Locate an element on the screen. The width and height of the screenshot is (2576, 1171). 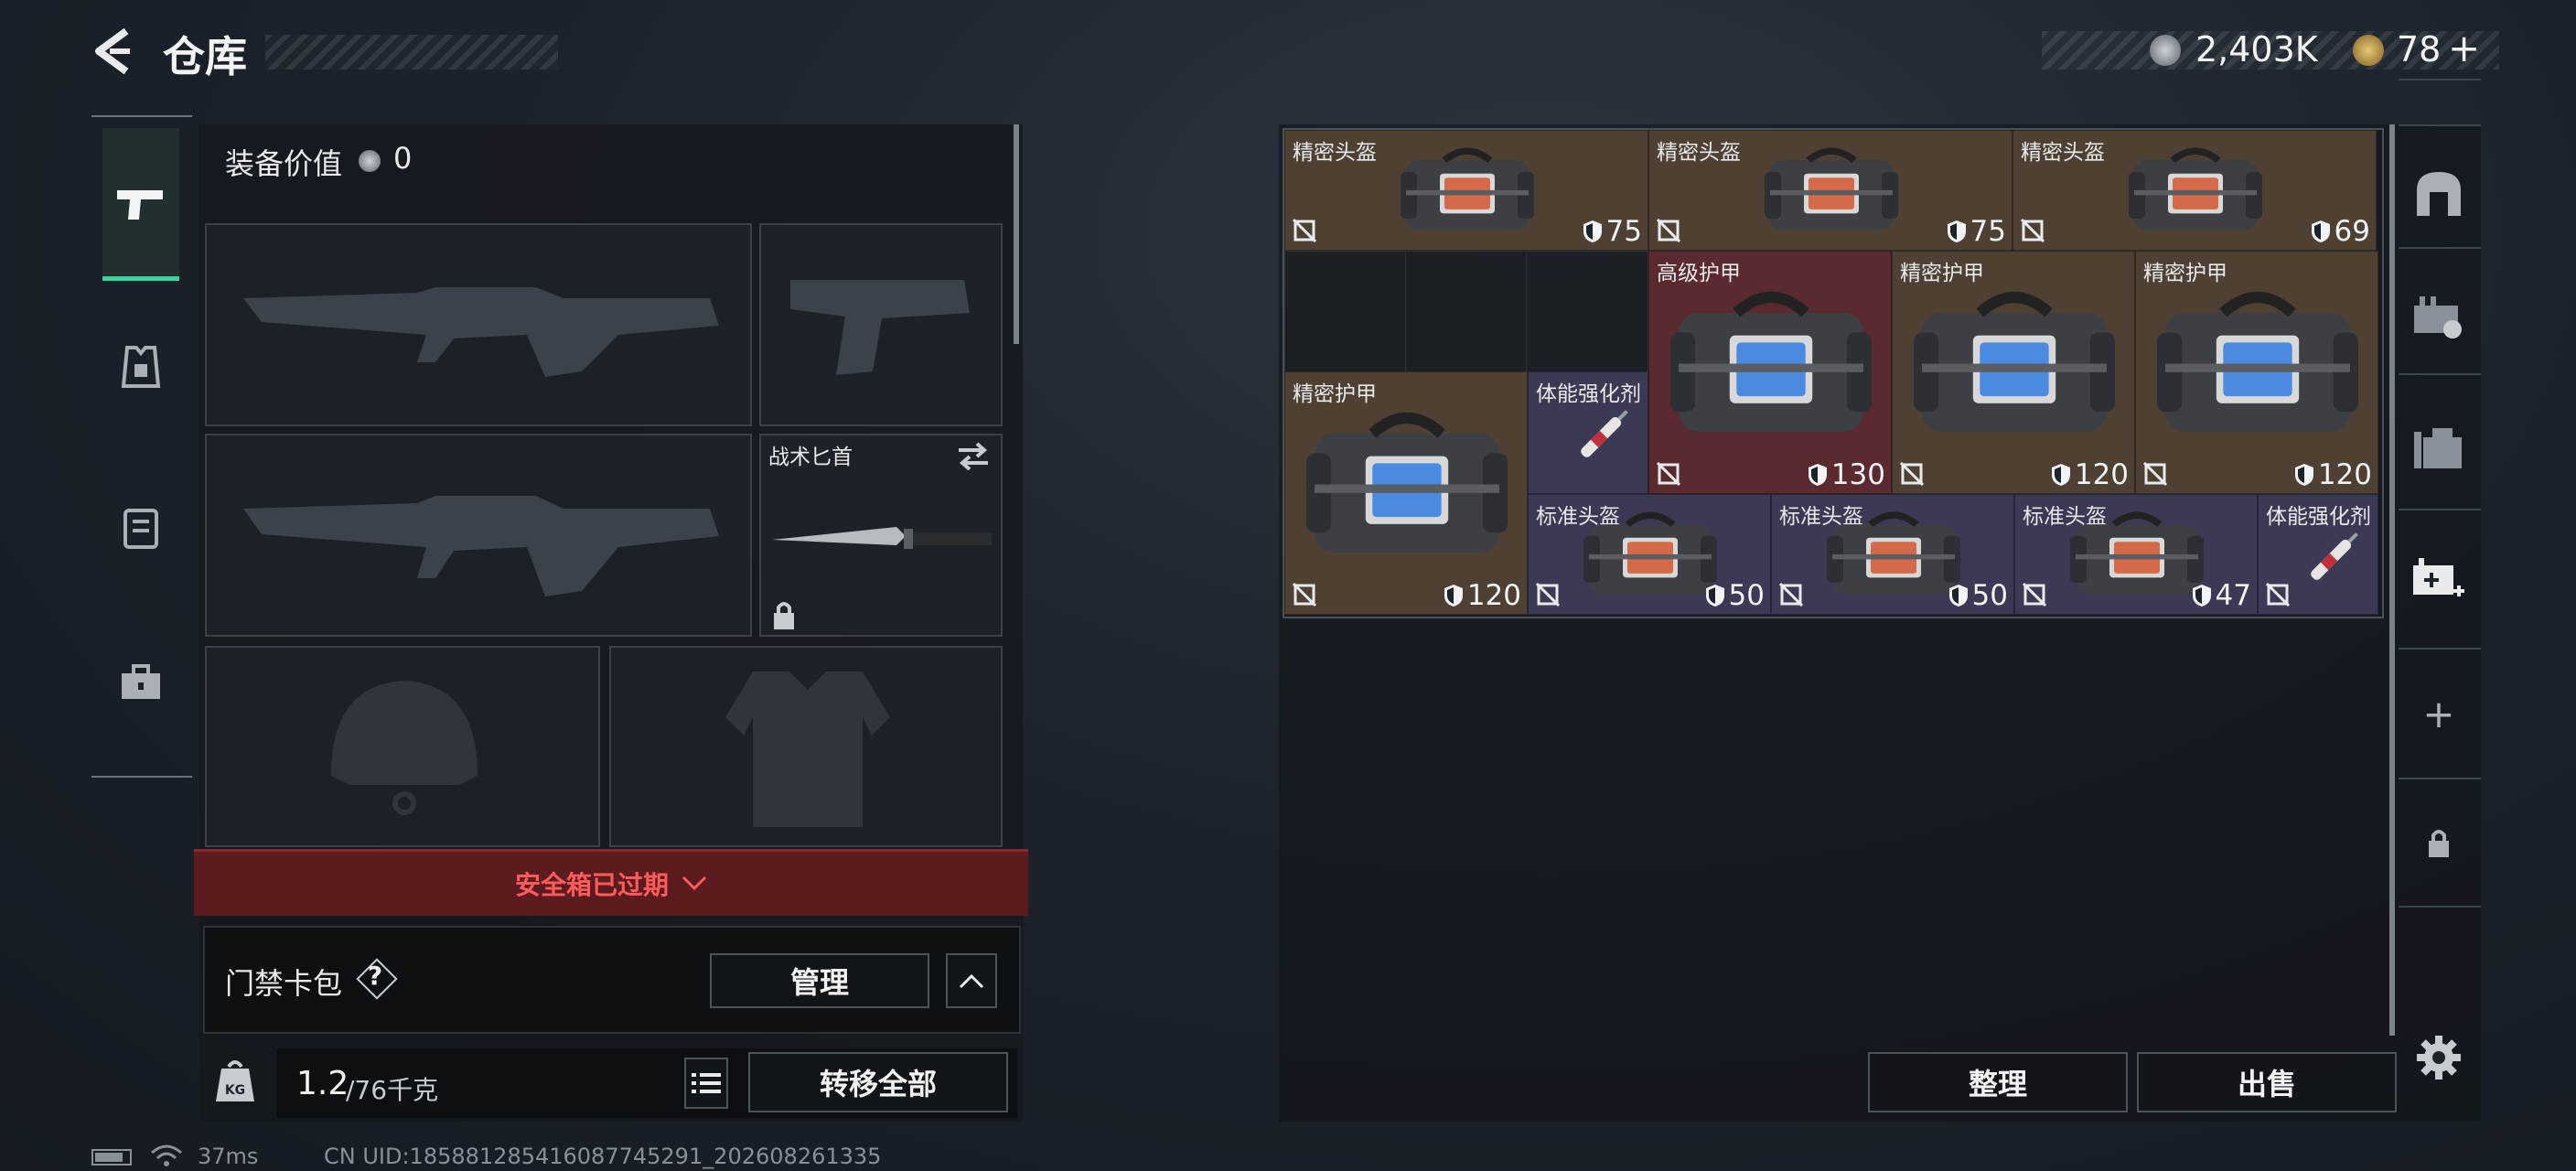
knife-slot: 战术匕首 is located at coordinates (881, 535).